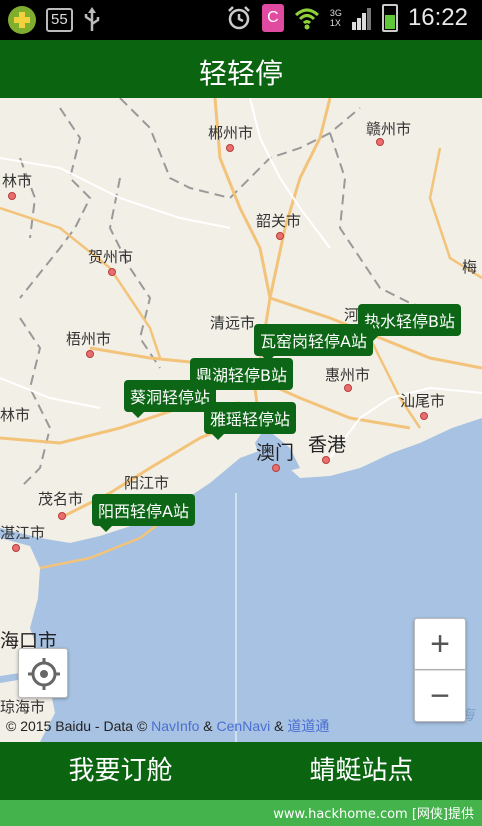  What do you see at coordinates (61, 499) in the screenshot?
I see `city-label: 茂名市` at bounding box center [61, 499].